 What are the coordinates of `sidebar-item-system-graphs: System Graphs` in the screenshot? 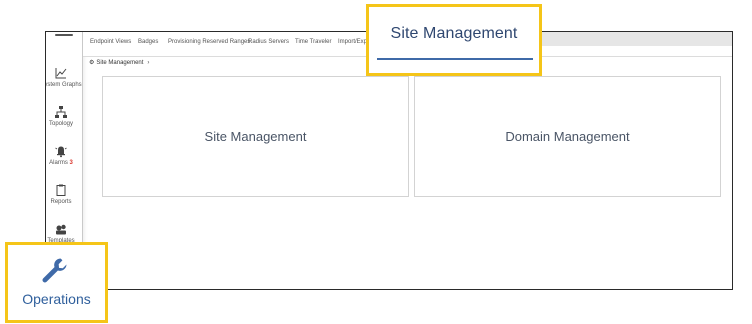 It's located at (66, 77).